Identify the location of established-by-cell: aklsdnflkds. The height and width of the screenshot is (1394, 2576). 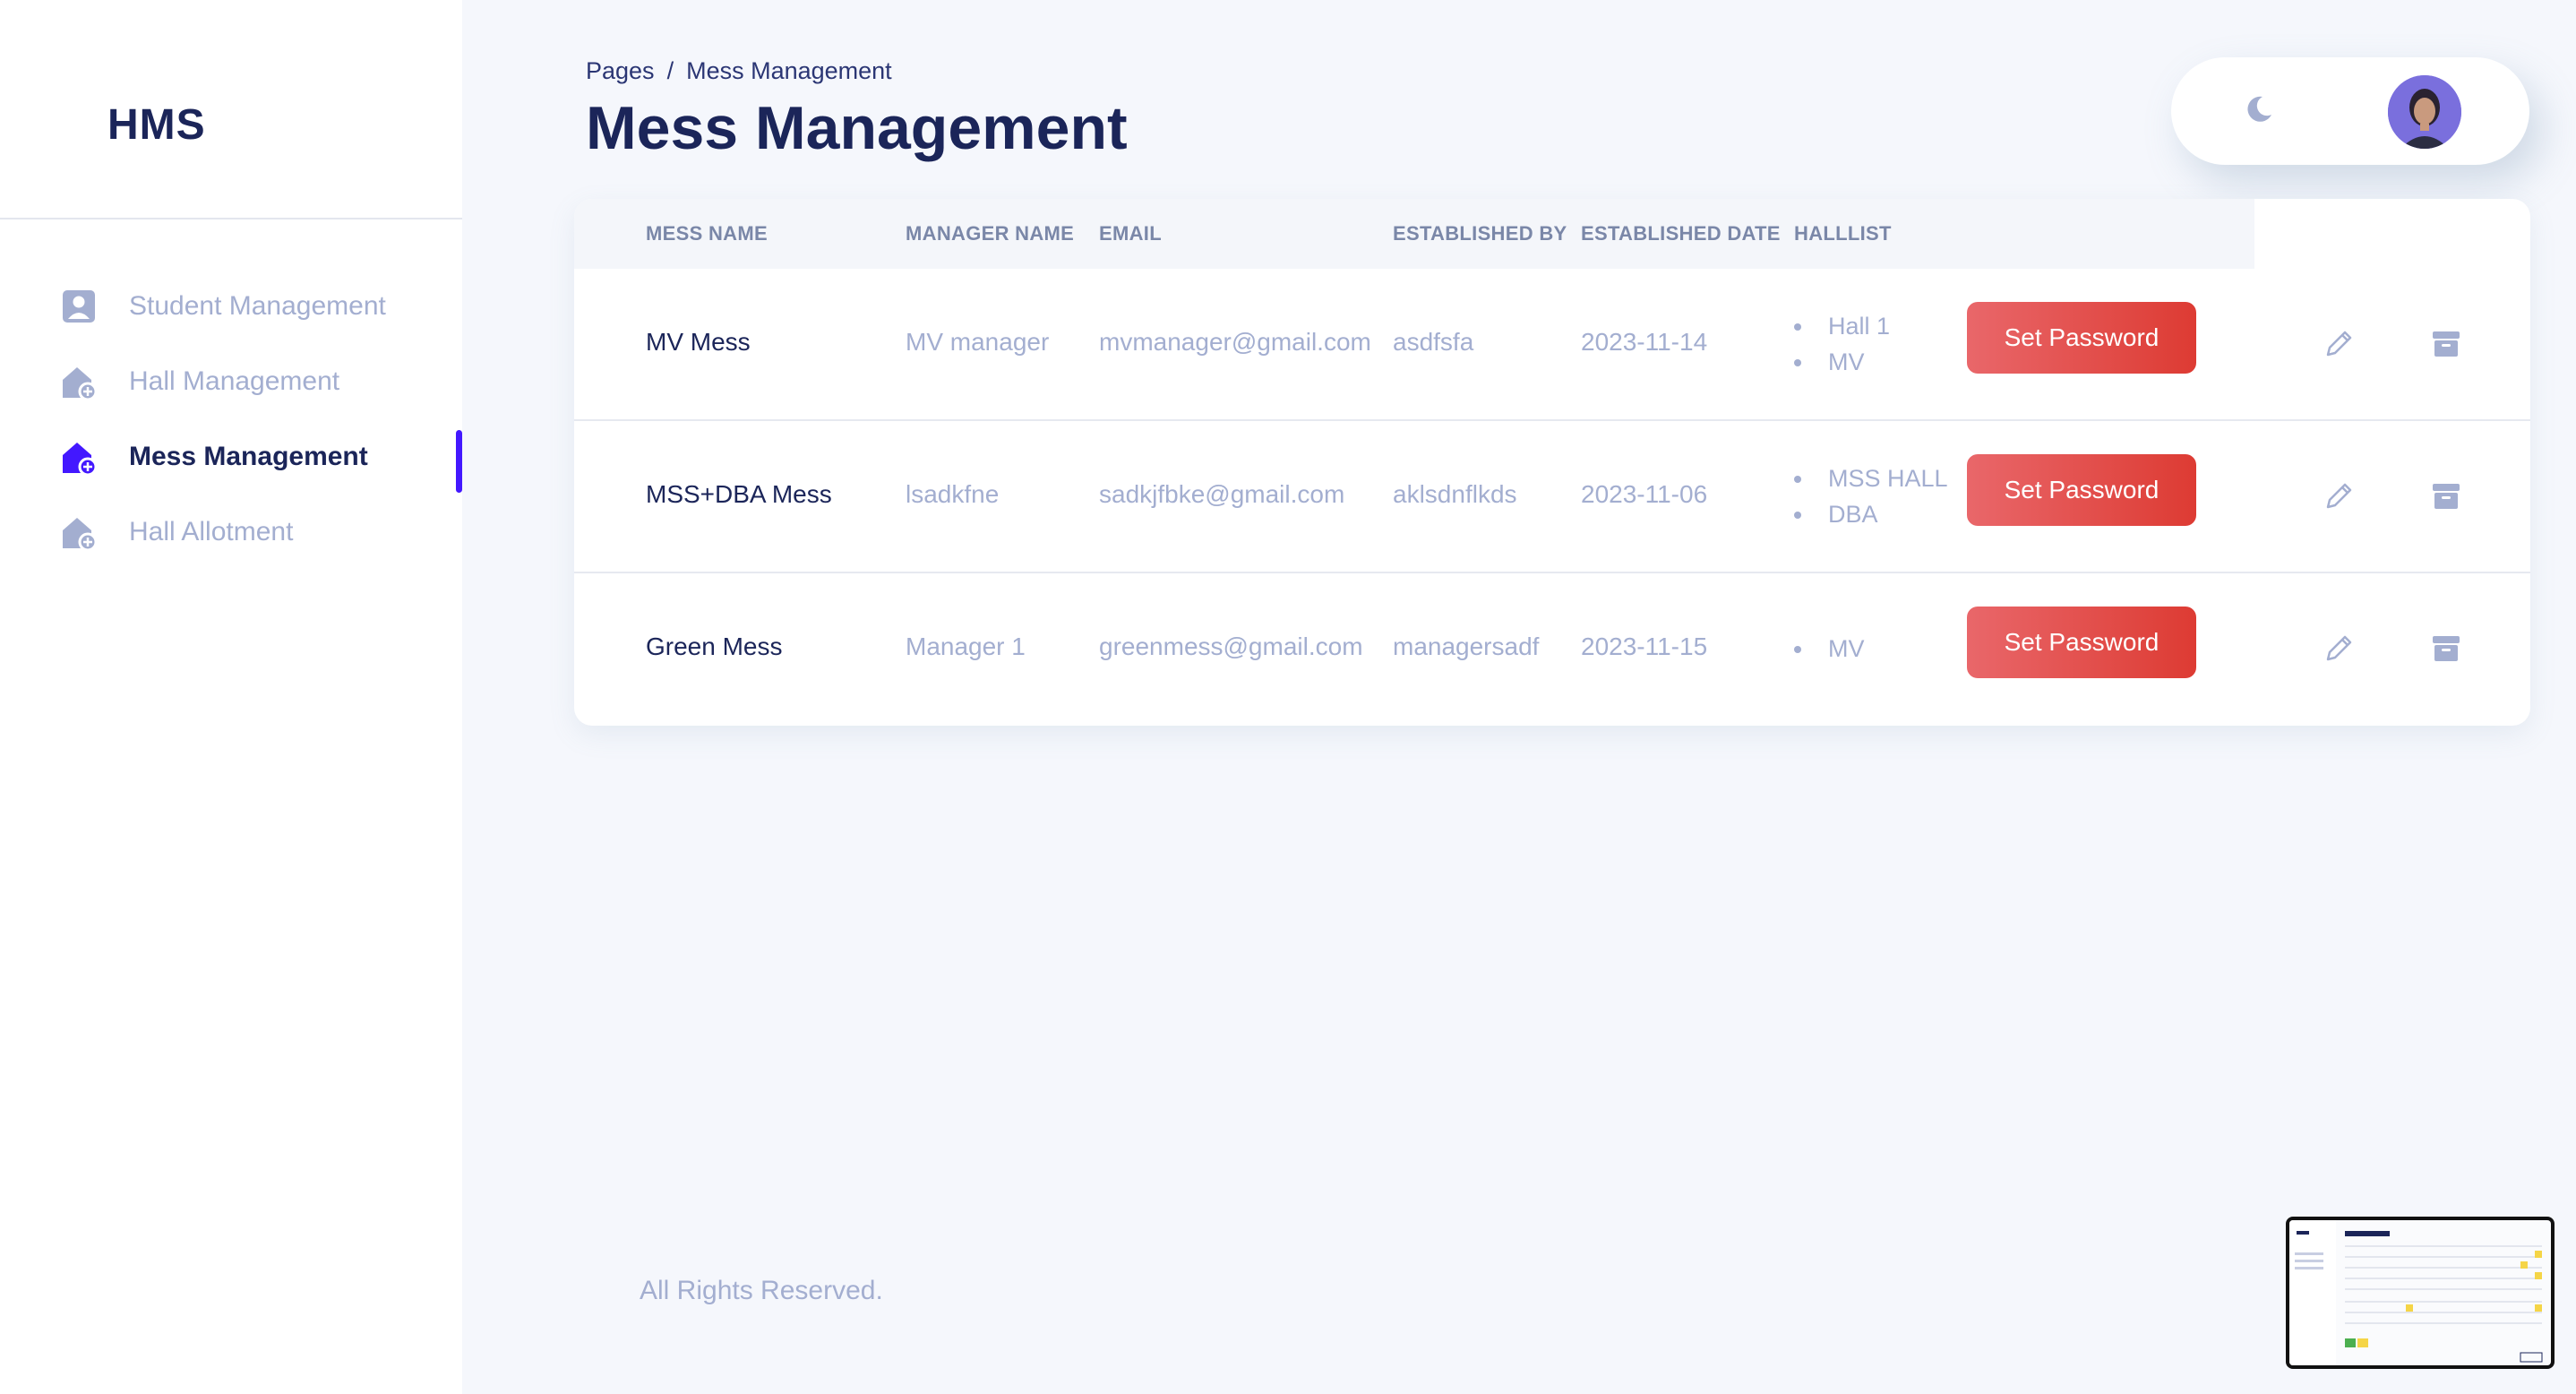
(1455, 494).